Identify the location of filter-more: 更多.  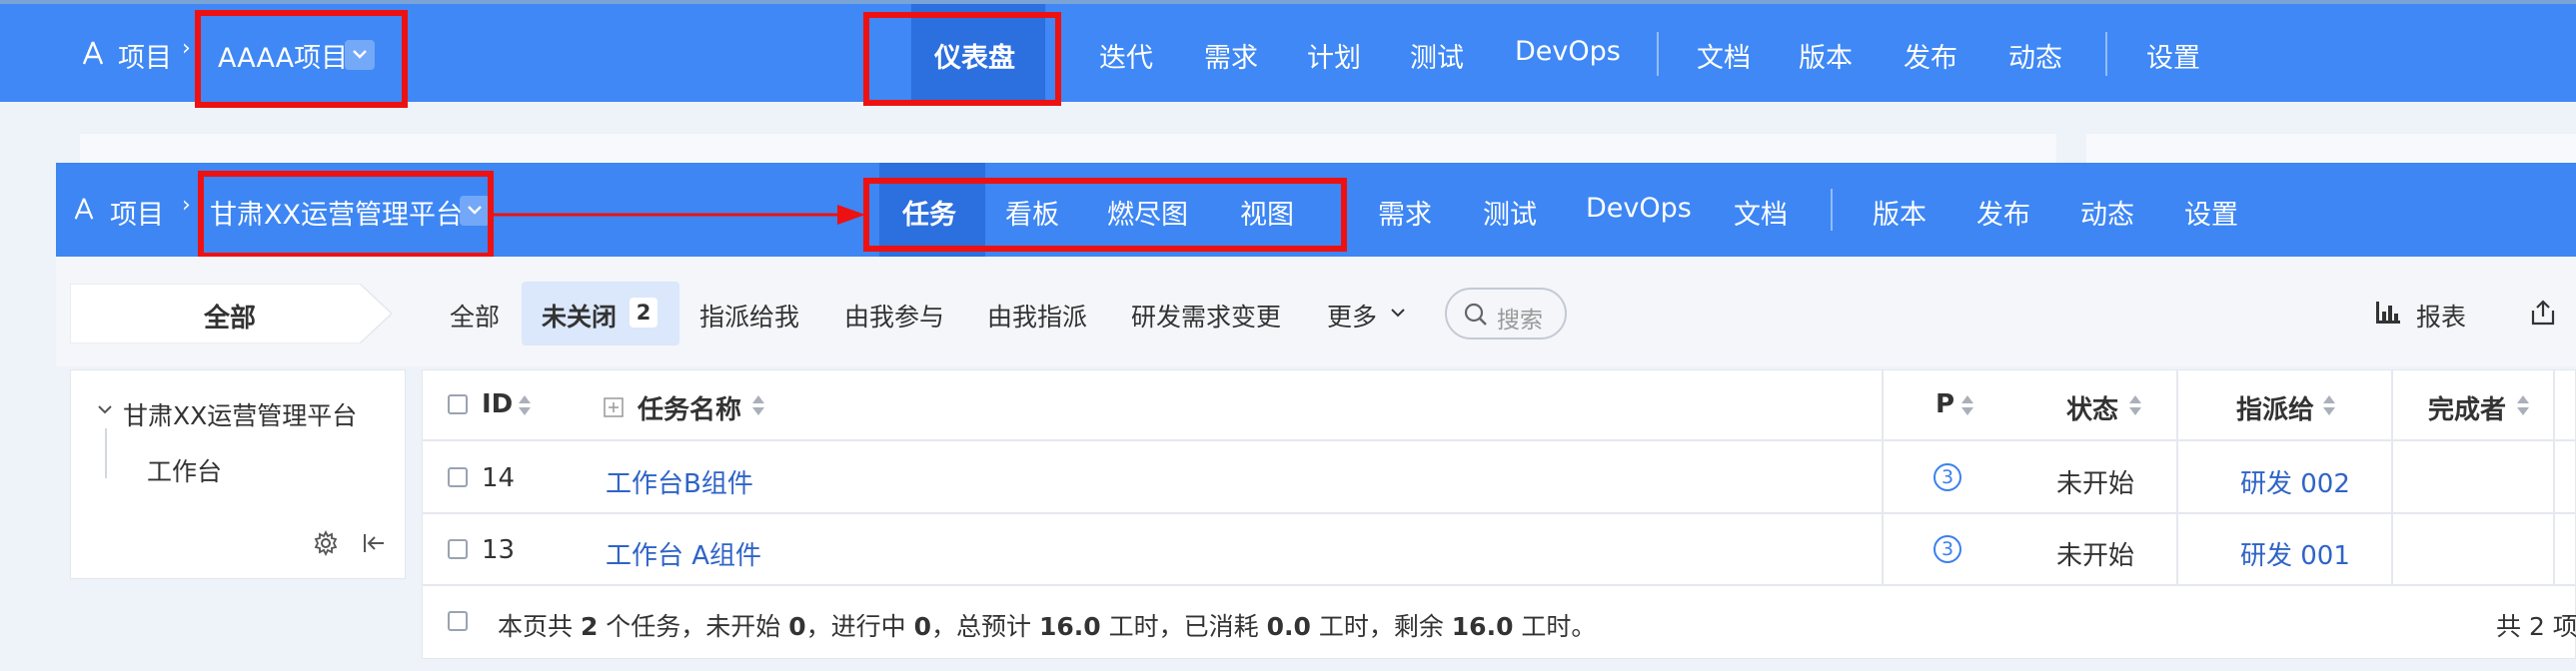
(1352, 316).